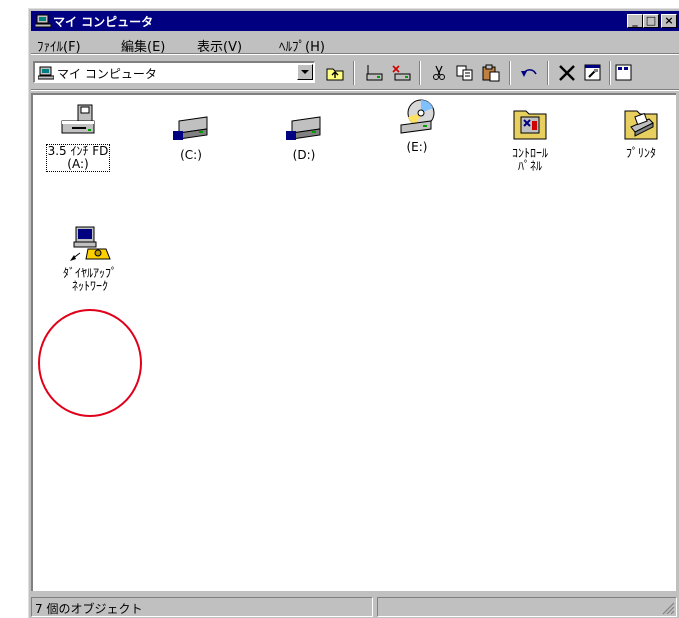 The width and height of the screenshot is (679, 618). I want to click on paste-icon, so click(491, 73).